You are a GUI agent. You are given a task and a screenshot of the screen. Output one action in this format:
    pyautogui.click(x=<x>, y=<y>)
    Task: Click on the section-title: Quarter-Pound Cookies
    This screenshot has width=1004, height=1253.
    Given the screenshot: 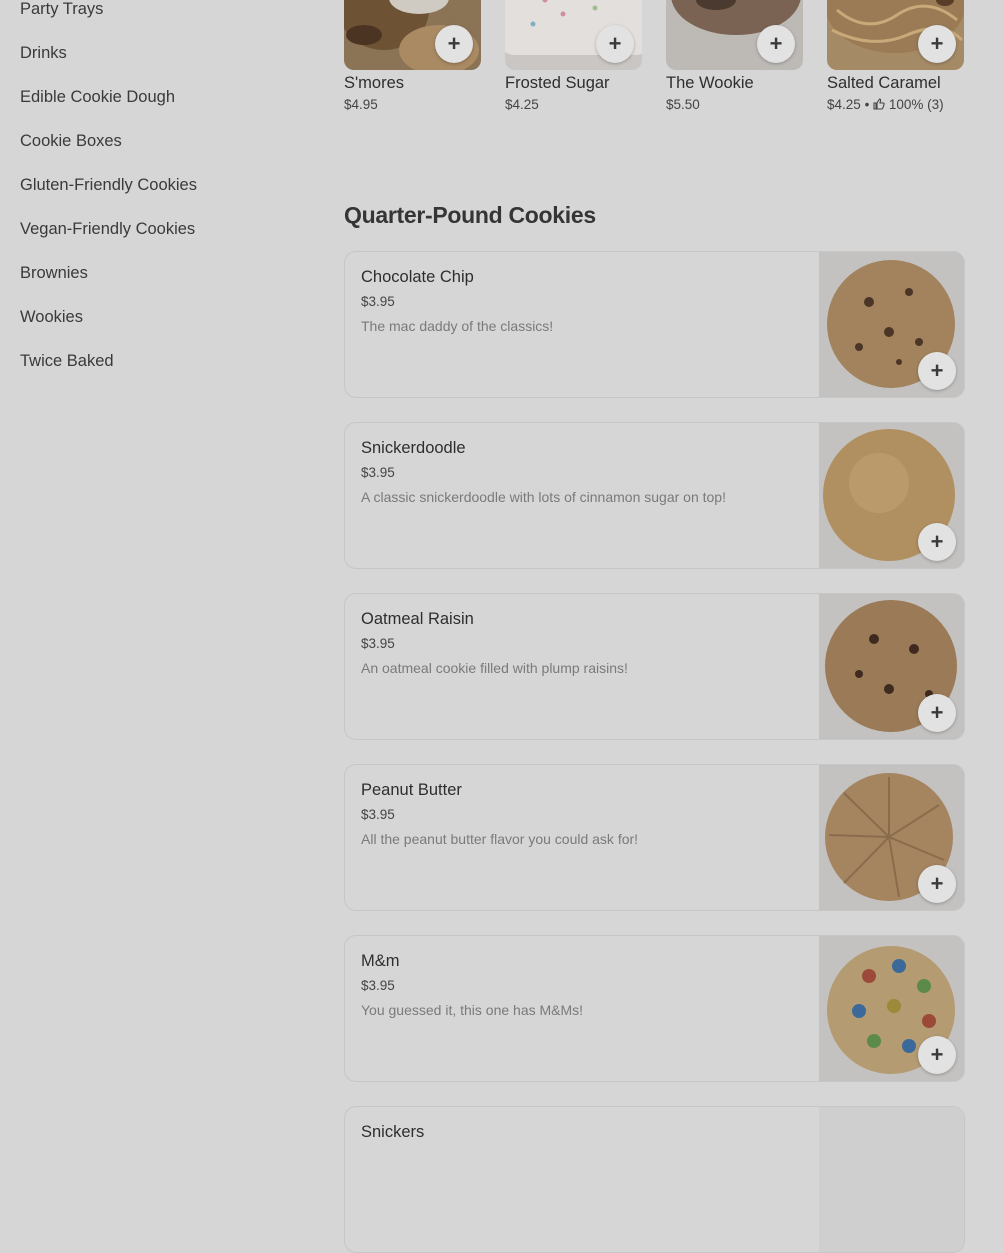 What is the action you would take?
    pyautogui.click(x=470, y=215)
    